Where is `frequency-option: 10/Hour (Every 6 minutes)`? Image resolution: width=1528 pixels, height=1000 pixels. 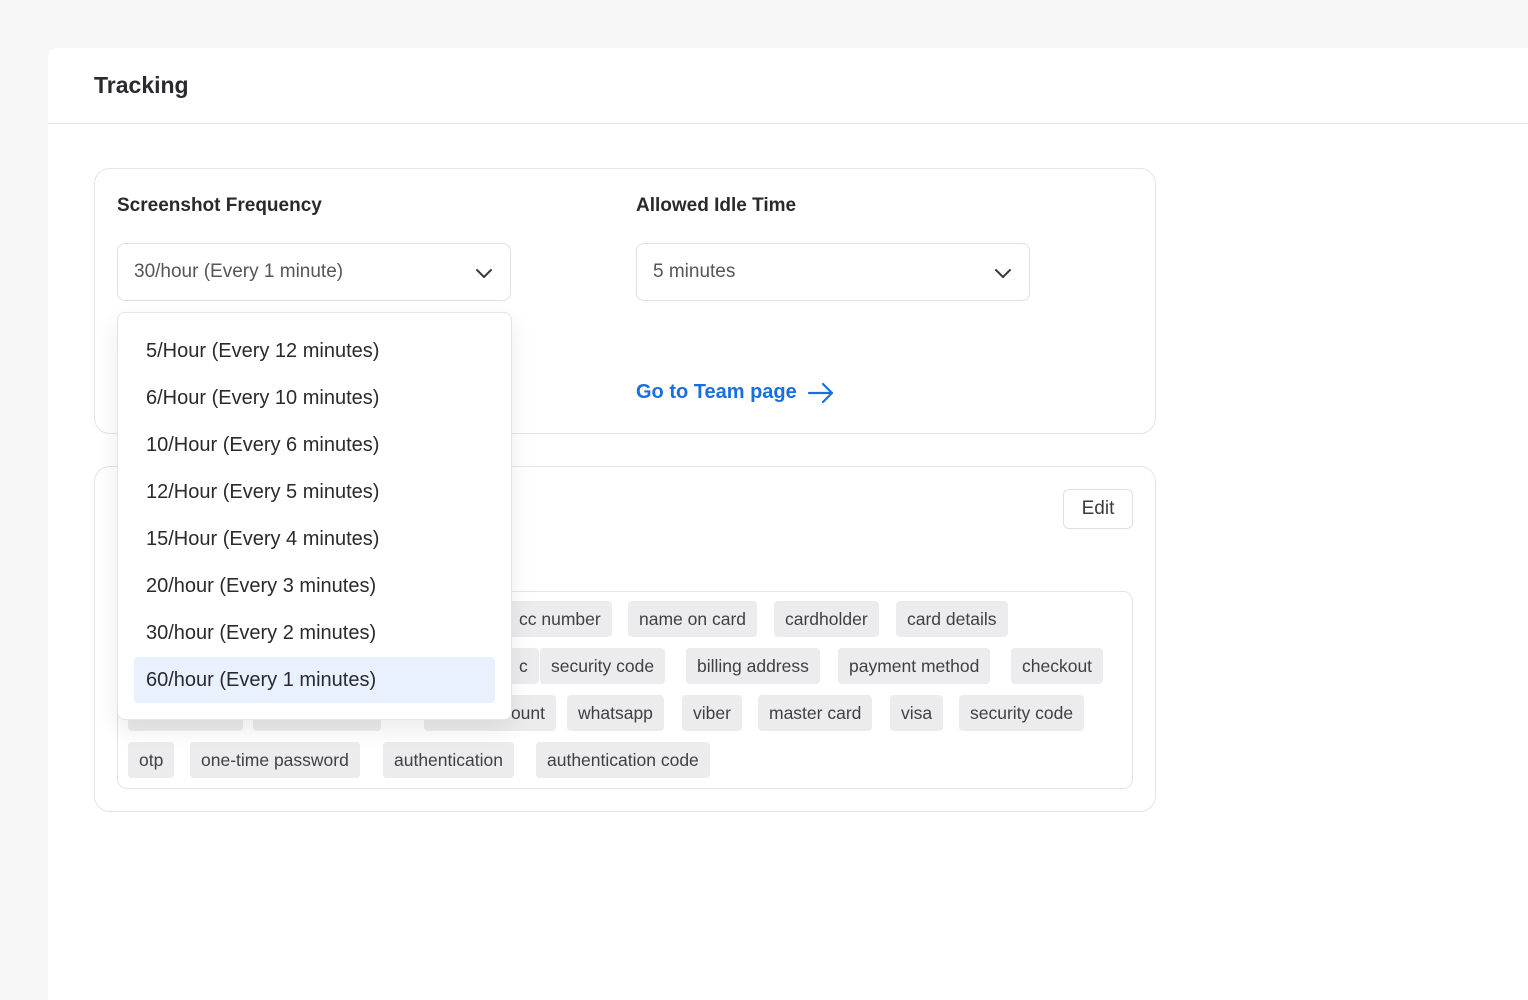
frequency-option: 10/Hour (Every 6 minutes) is located at coordinates (314, 445).